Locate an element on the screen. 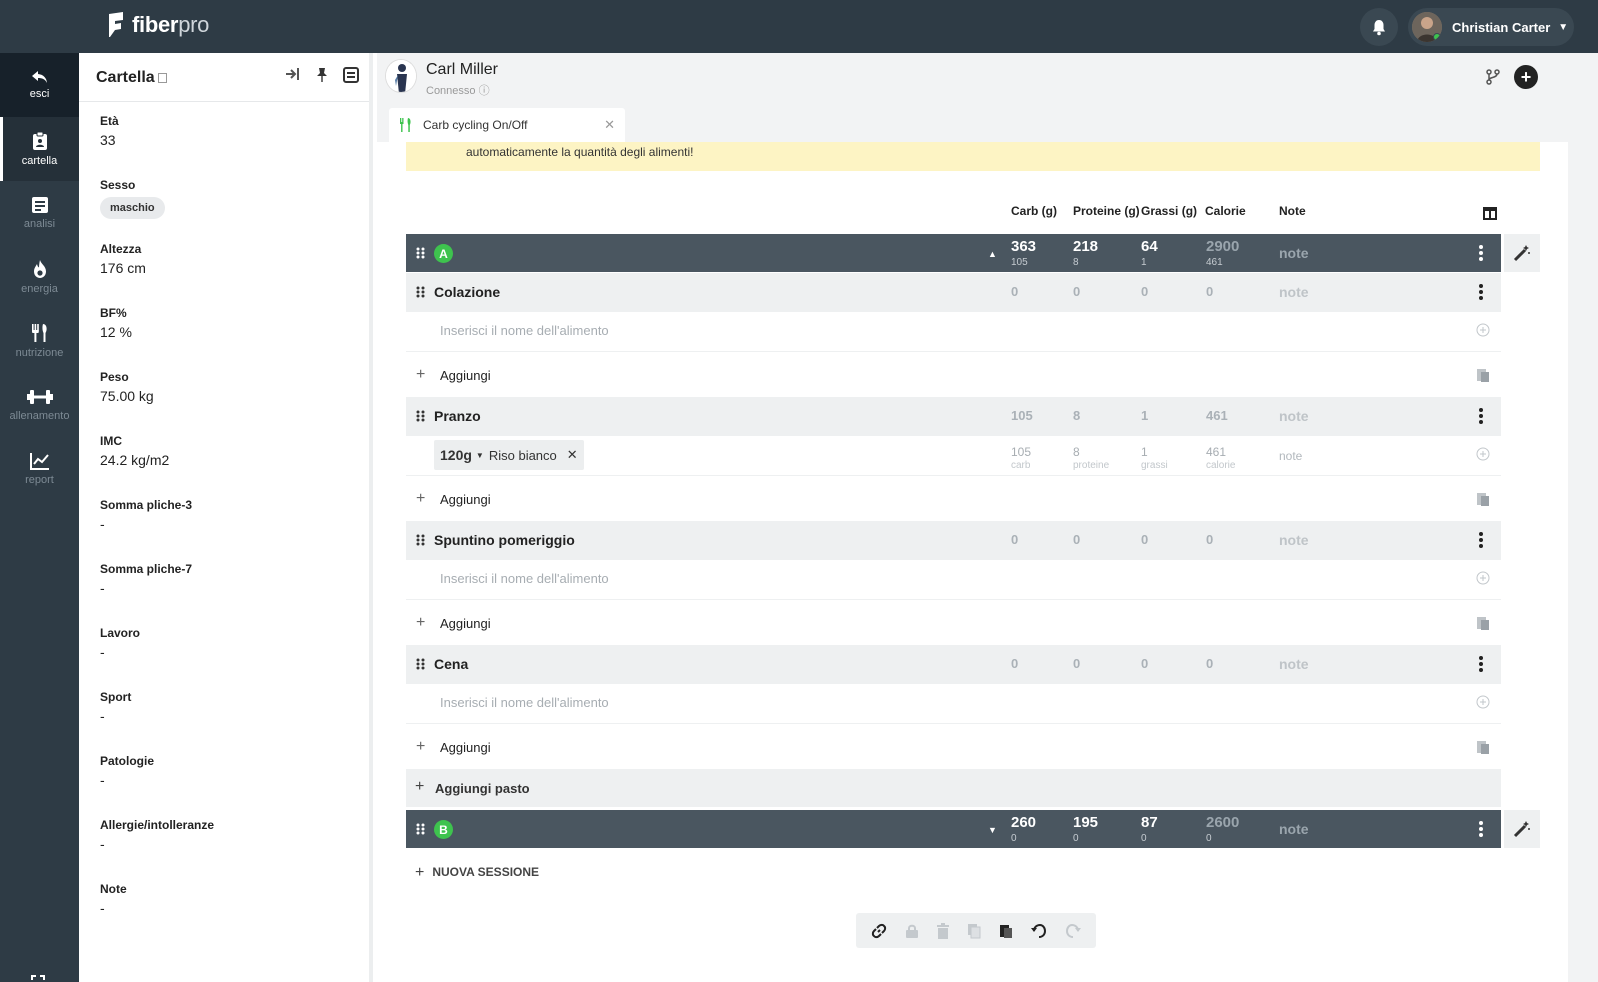  nav-item-report: report is located at coordinates (39, 469).